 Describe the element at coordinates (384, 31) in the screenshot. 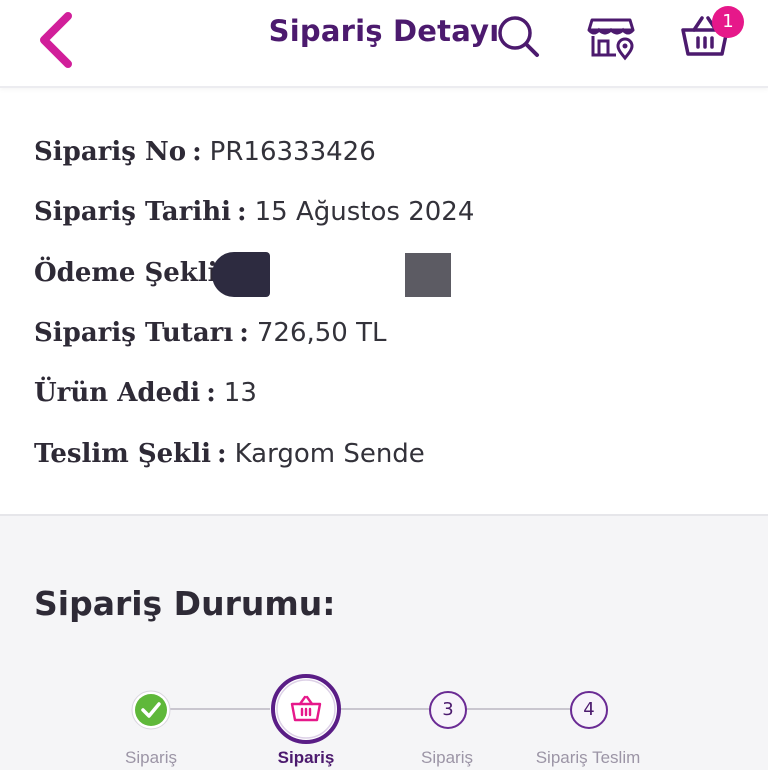

I see `page-title: Sipariş Detayı` at that location.